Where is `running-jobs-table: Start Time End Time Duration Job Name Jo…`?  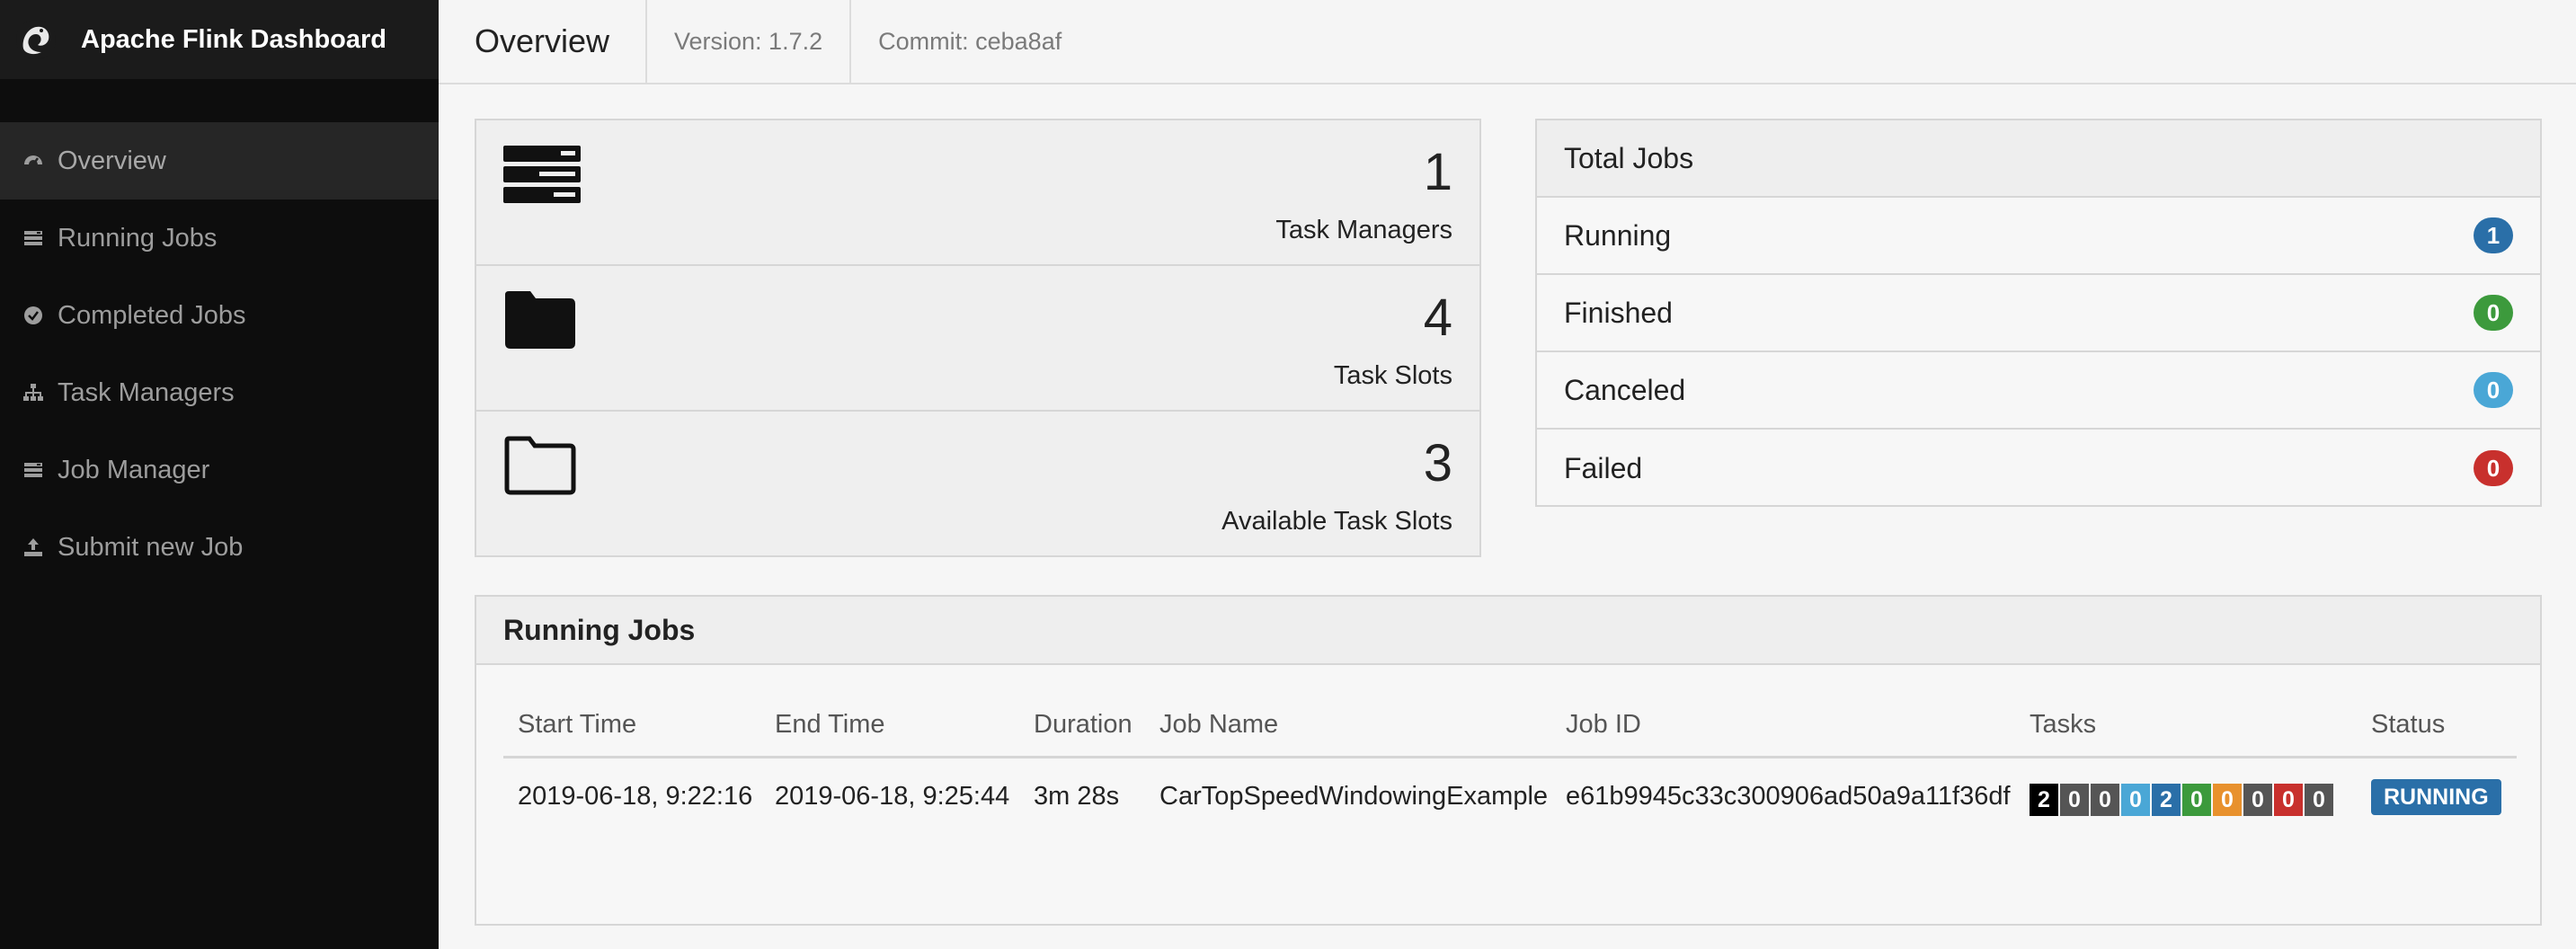
running-jobs-table: Start Time End Time Duration Job Name Jo… is located at coordinates (1510, 779).